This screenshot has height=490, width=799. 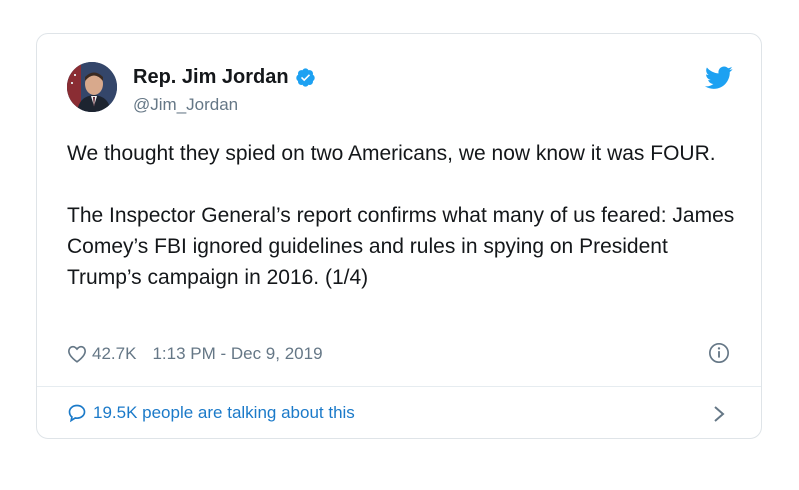 What do you see at coordinates (211, 77) in the screenshot?
I see `author-name: Rep. Jim Jordan` at bounding box center [211, 77].